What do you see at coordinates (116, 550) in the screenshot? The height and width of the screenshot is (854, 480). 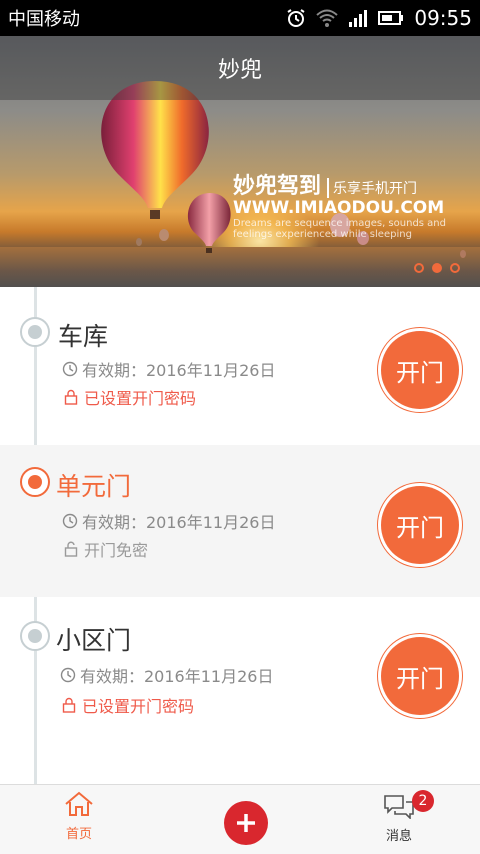 I see `password-status-text: 开门免密` at bounding box center [116, 550].